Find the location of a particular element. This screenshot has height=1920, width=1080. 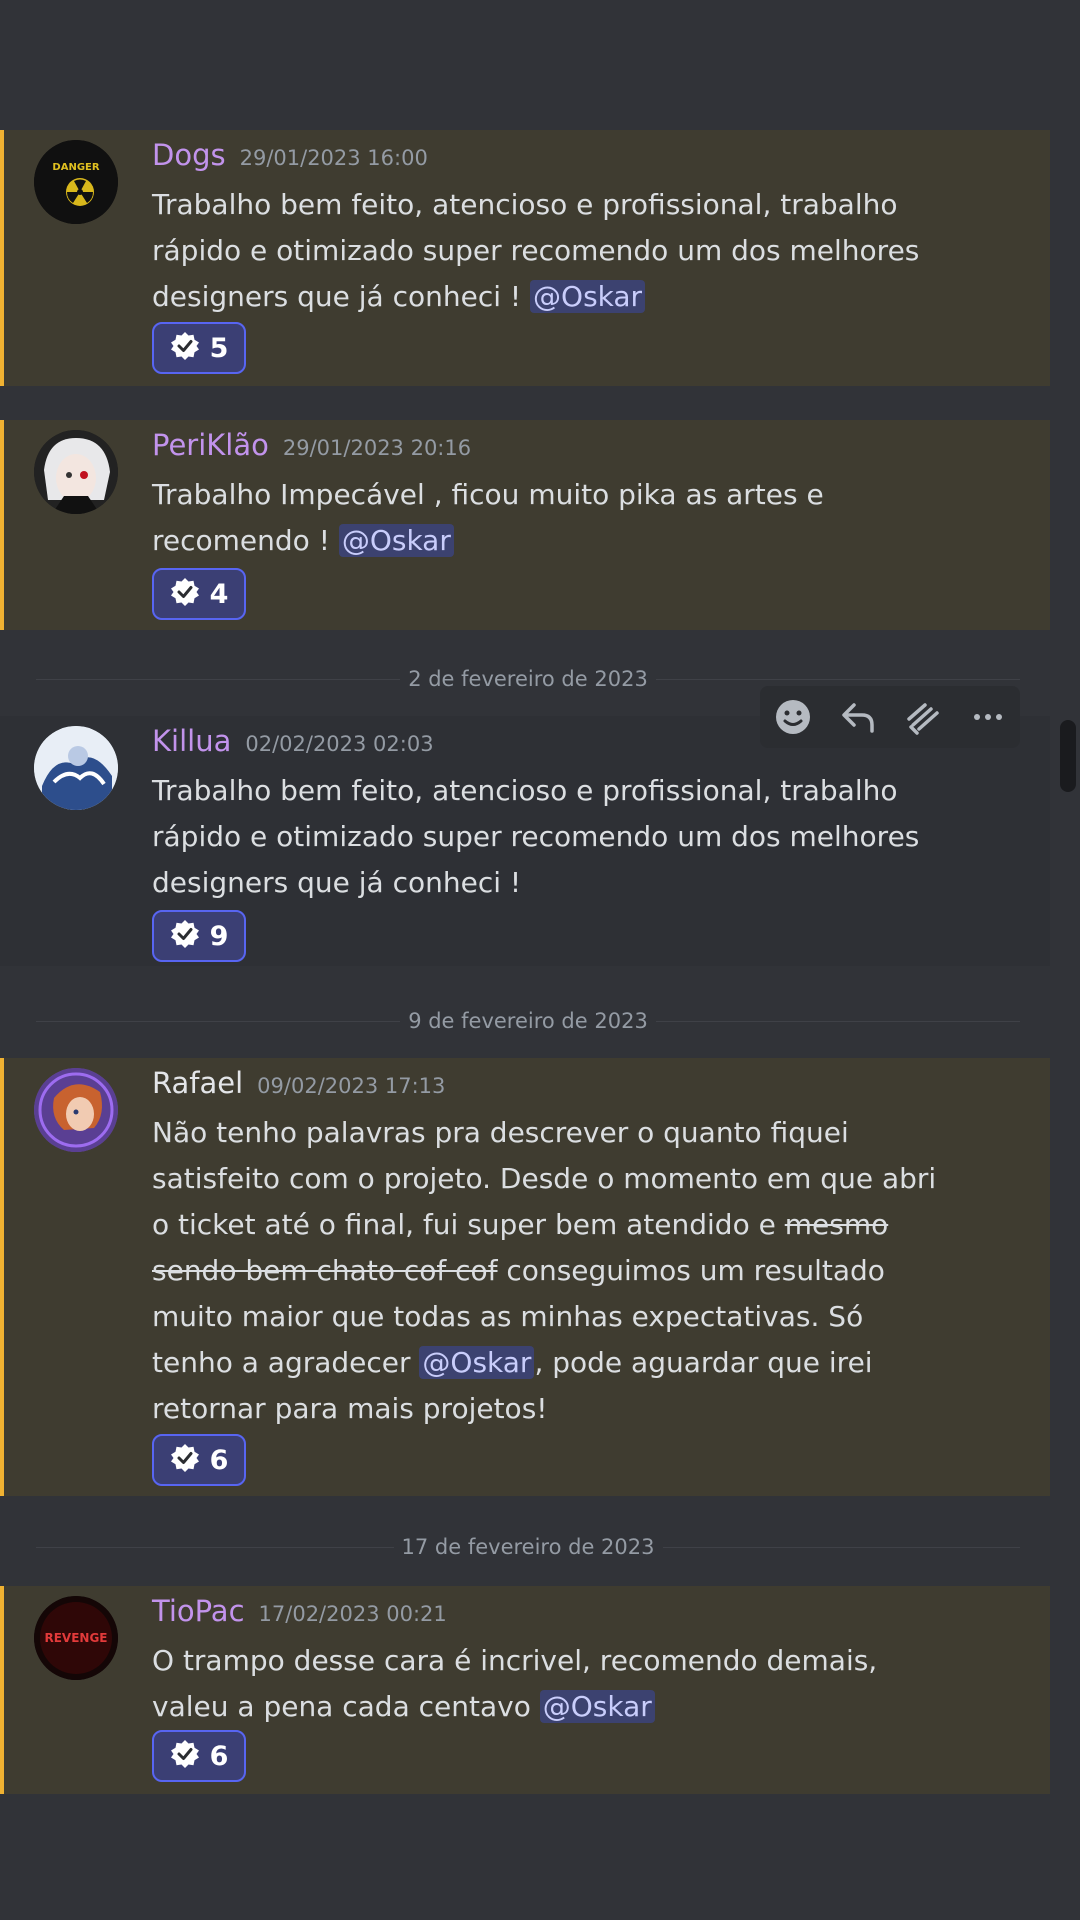

reaction-button: 5 is located at coordinates (199, 348).